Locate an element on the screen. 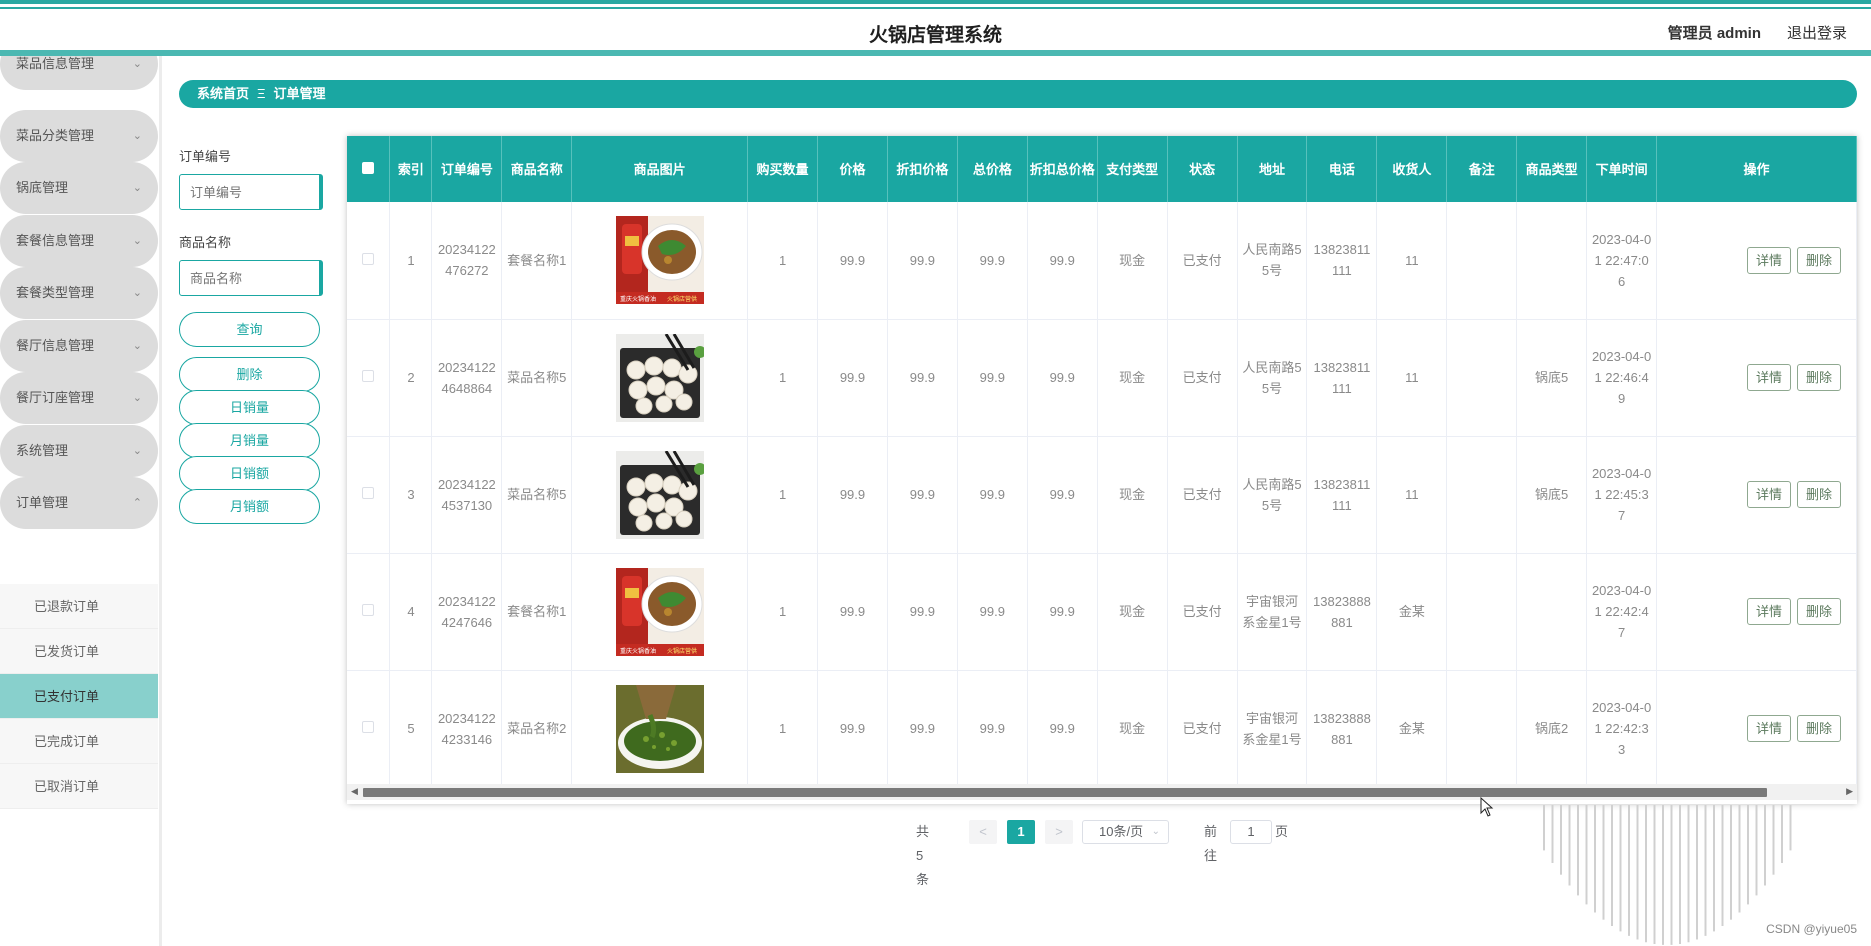  column-header: 支付类型 is located at coordinates (1132, 169).